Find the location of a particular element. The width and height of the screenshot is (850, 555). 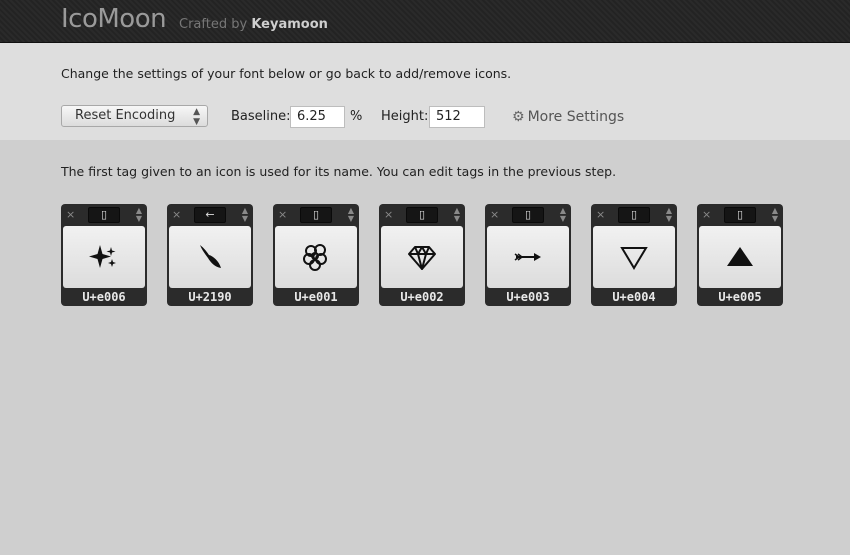

arrow-right-icon is located at coordinates (528, 257).